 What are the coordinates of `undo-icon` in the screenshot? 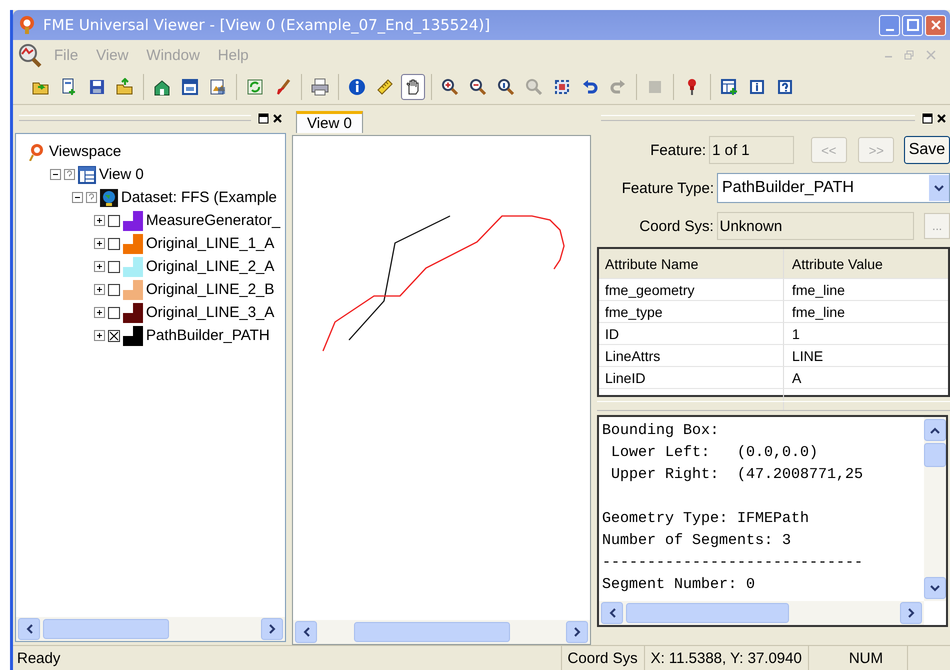 It's located at (590, 87).